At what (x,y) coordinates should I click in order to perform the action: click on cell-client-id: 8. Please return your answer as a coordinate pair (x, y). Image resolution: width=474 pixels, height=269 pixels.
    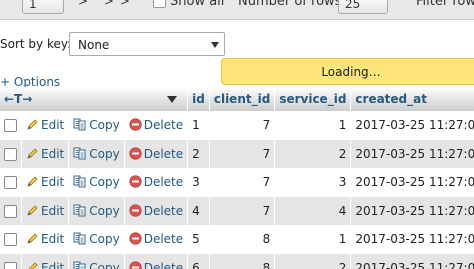
    Looking at the image, I should click on (242, 239).